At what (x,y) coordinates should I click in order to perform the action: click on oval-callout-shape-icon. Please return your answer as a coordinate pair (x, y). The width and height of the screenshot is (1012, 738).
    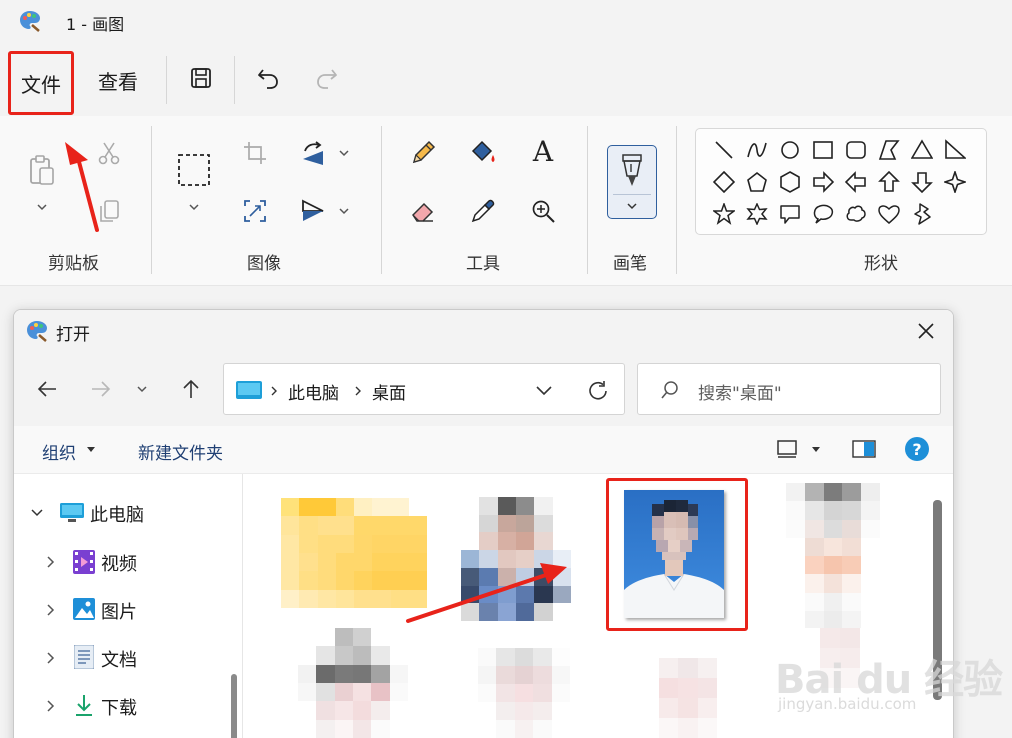
    Looking at the image, I should click on (823, 214).